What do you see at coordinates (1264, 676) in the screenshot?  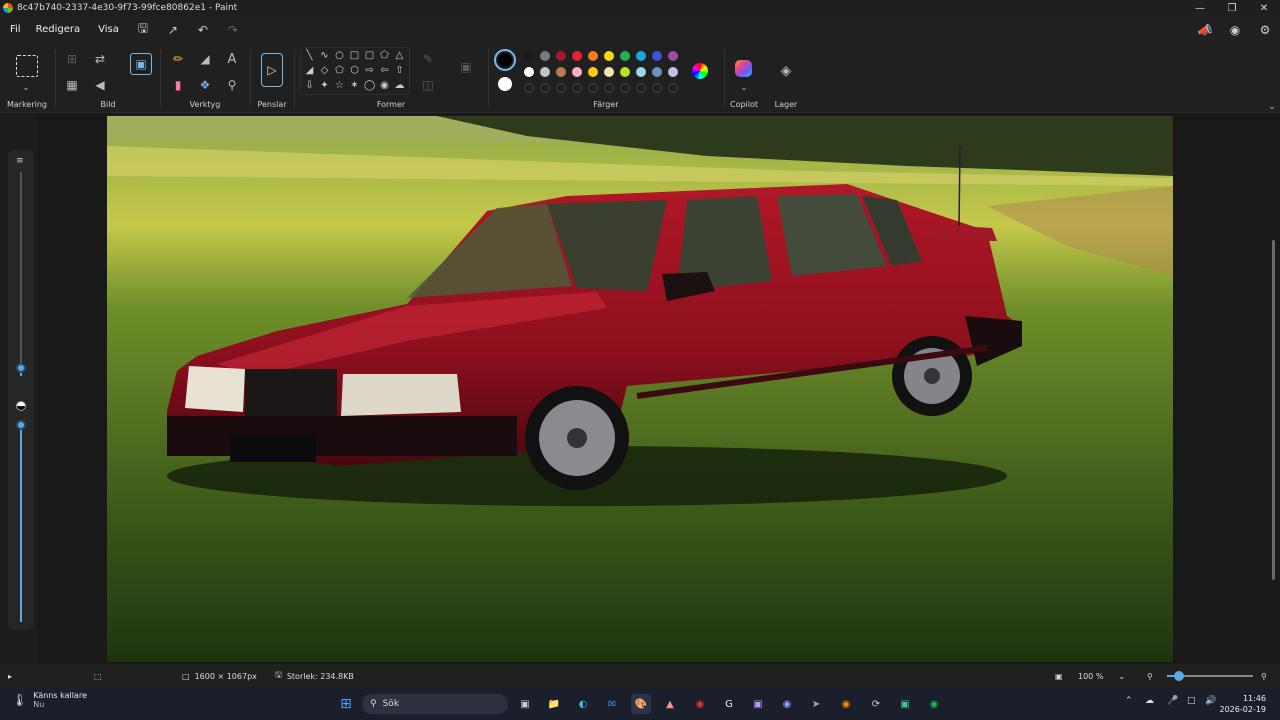 I see `zoom-in-icon: ⚲` at bounding box center [1264, 676].